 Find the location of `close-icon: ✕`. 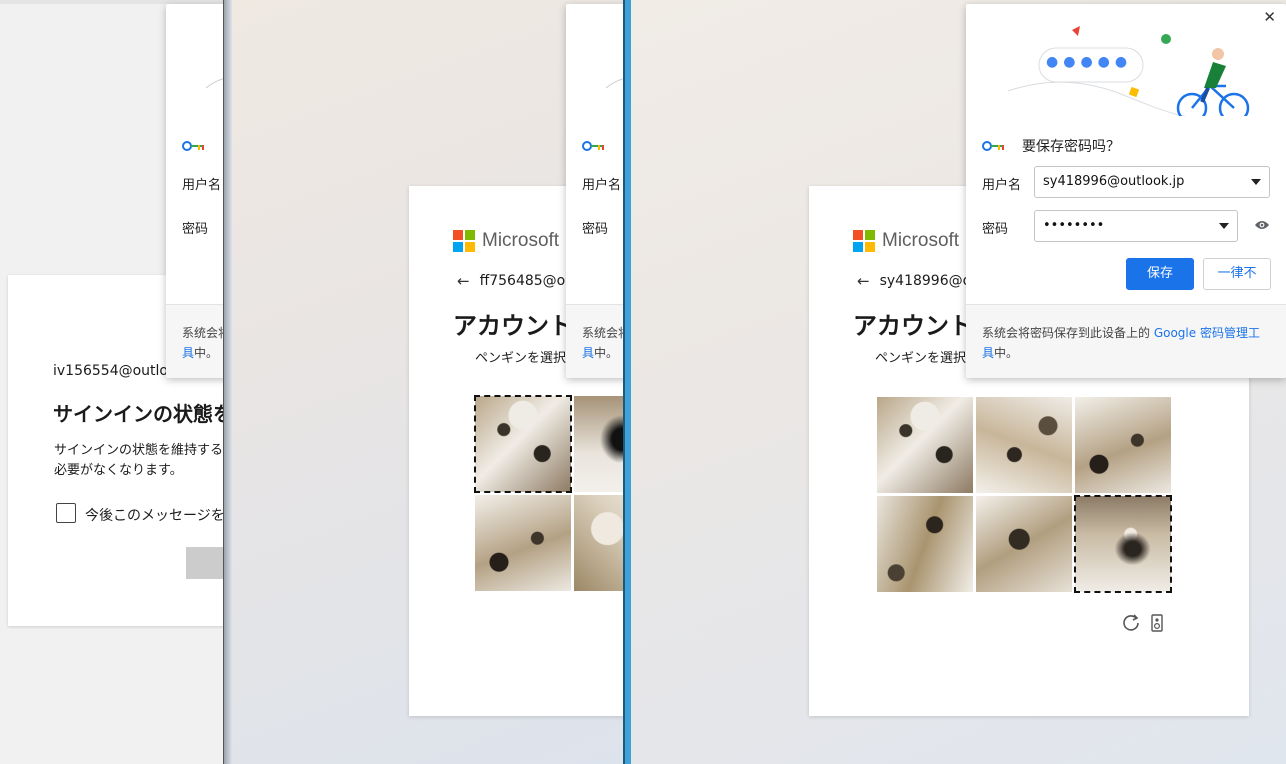

close-icon: ✕ is located at coordinates (1269, 17).